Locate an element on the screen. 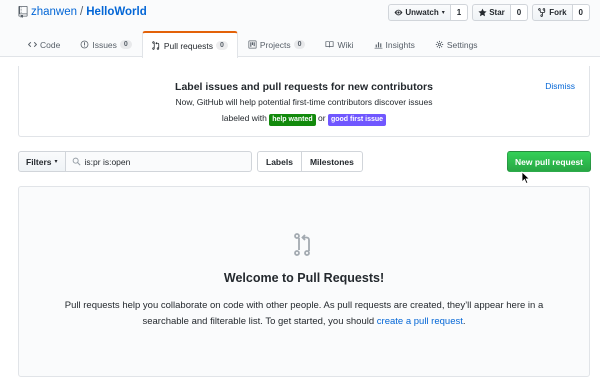 This screenshot has height=391, width=600. banner-text-prefix: labeled with is located at coordinates (244, 118).